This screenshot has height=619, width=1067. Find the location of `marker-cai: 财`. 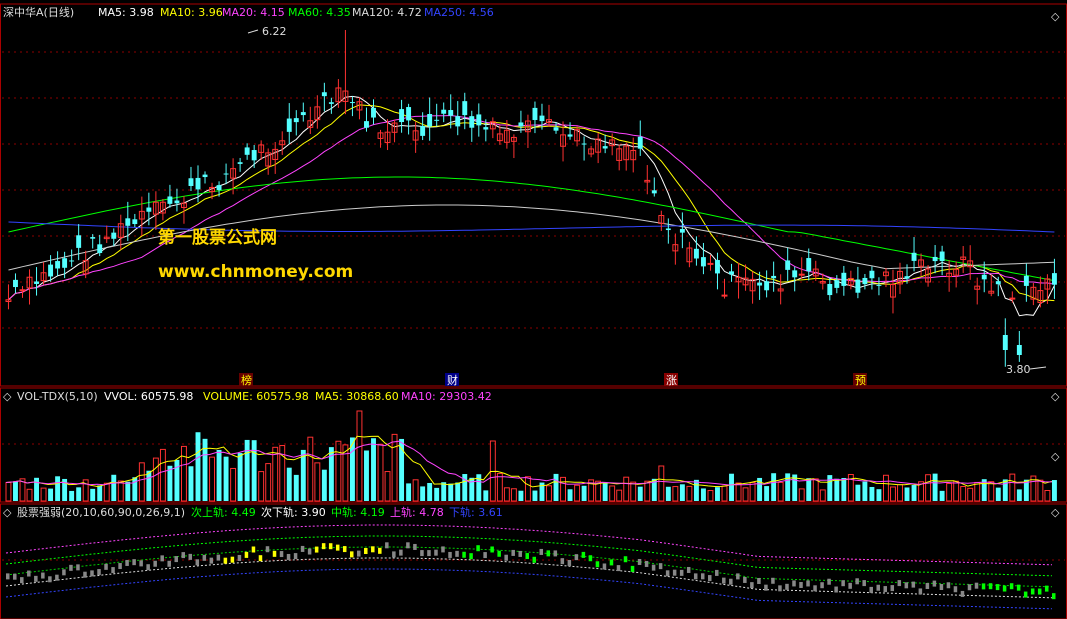

marker-cai: 财 is located at coordinates (452, 380).